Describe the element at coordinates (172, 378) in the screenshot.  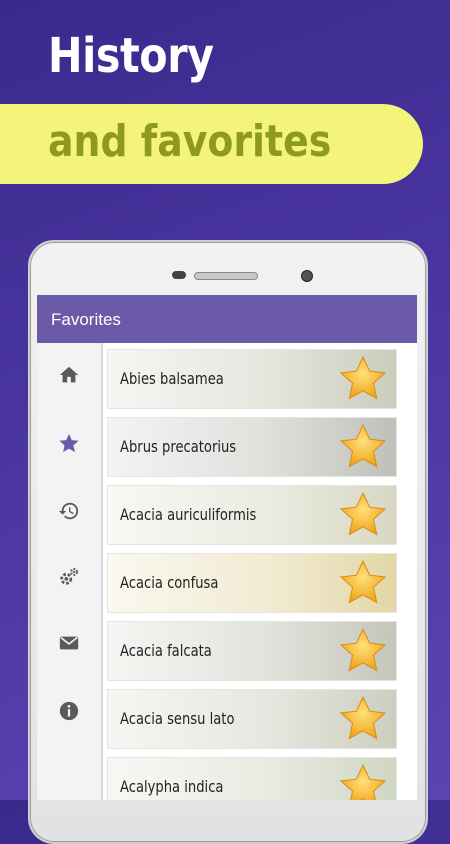
I see `list-item-label: Abies balsamea` at that location.